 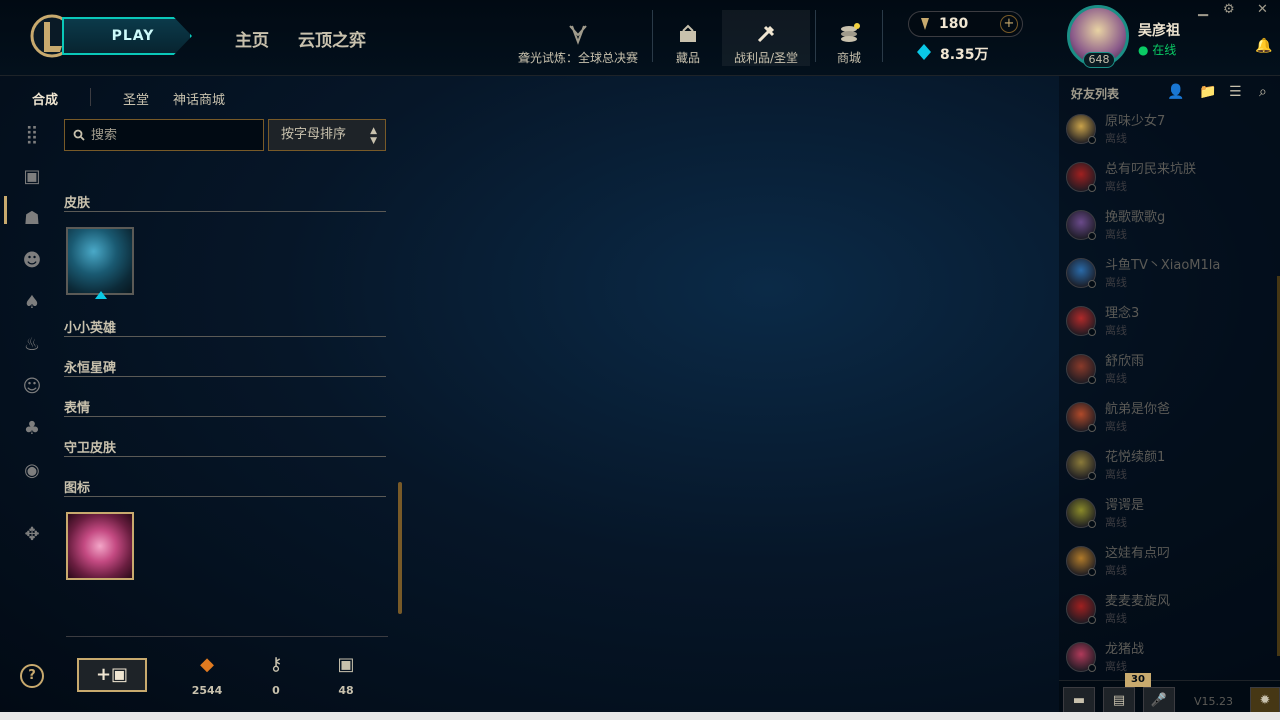 What do you see at coordinates (1164, 470) in the screenshot?
I see `friend-row: 花悦续颜1 离线` at bounding box center [1164, 470].